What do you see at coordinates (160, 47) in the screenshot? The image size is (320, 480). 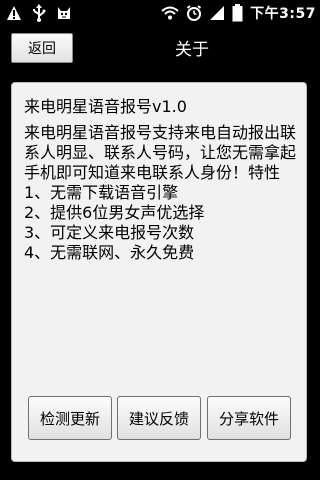 I see `title-bar: 返回 关于` at bounding box center [160, 47].